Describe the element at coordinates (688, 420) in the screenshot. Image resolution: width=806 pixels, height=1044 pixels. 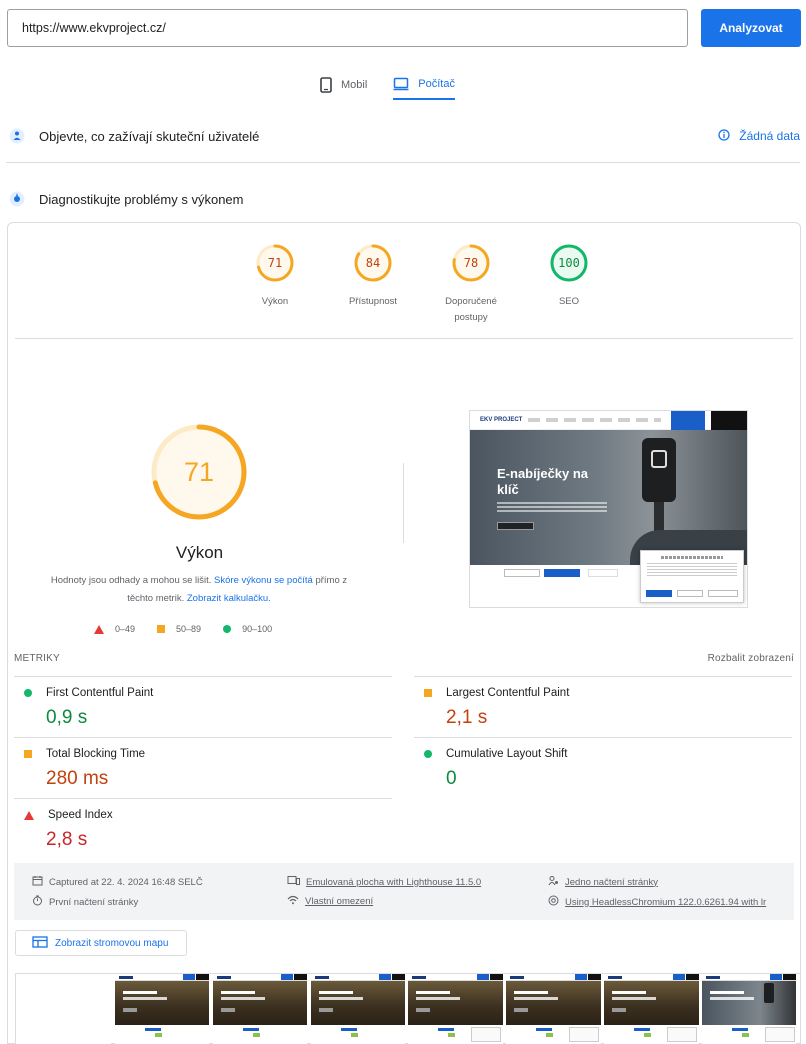
I see `screenshot-nav-button` at that location.